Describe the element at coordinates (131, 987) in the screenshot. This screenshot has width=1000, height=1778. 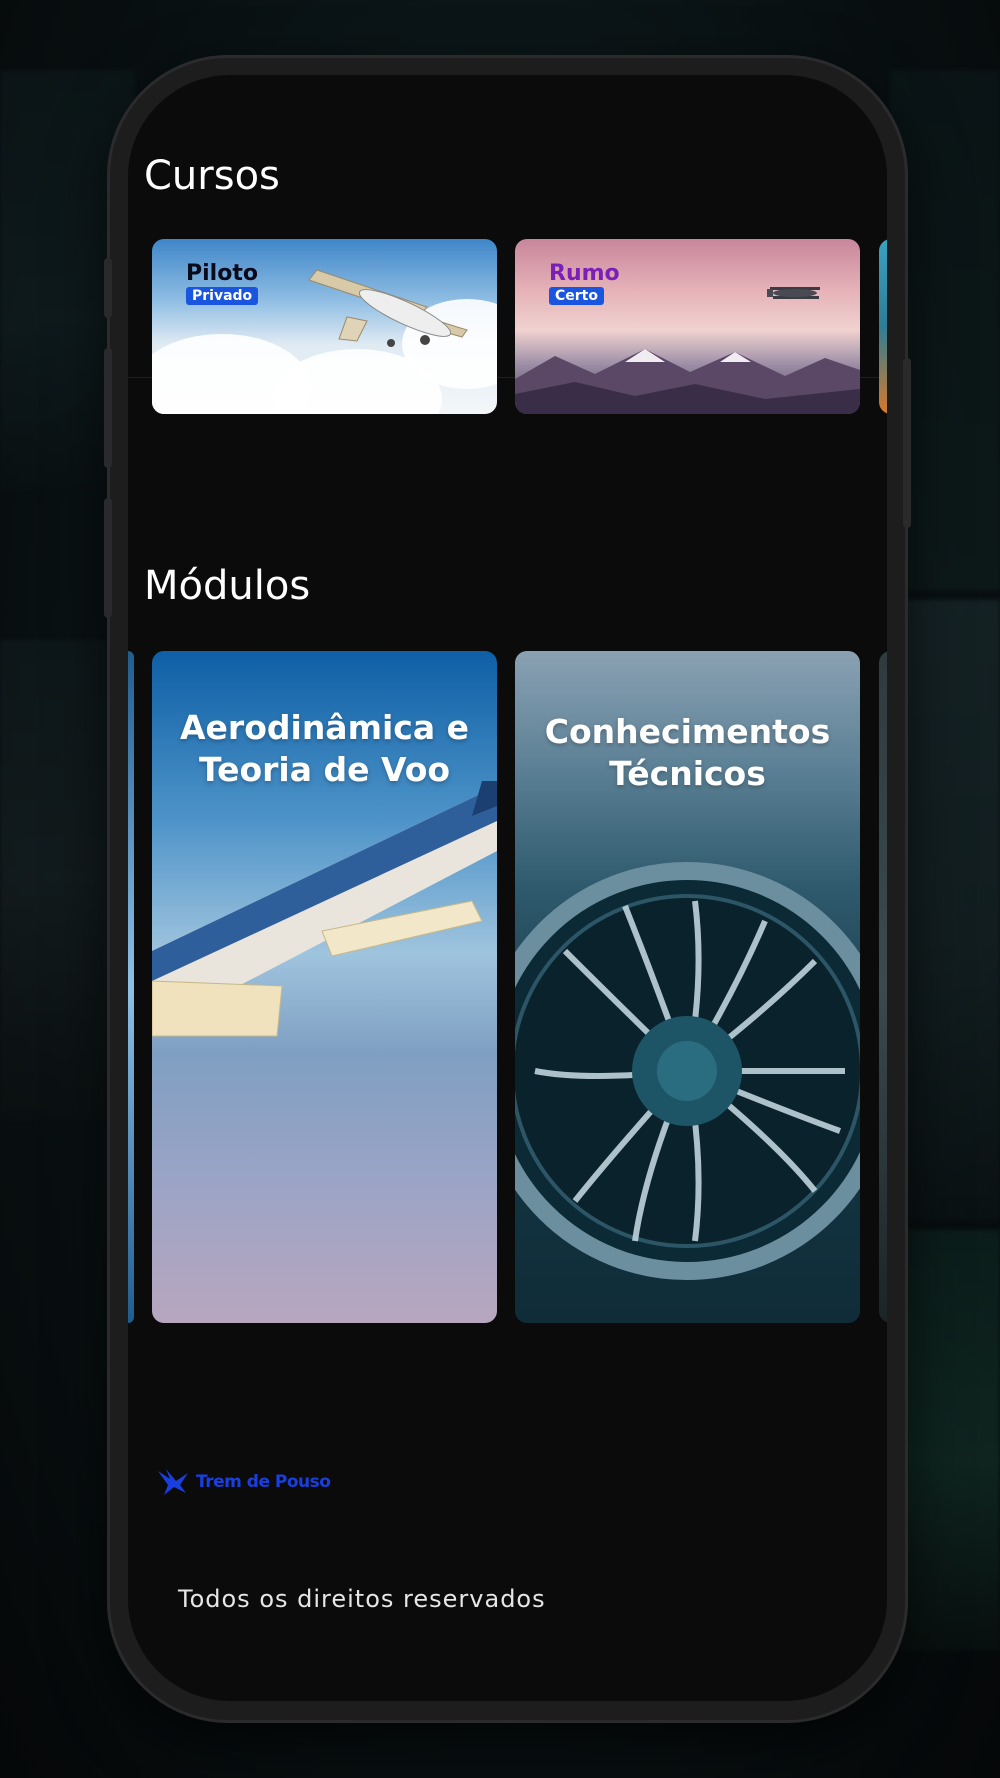
I see `modulo-card-partial-left` at that location.